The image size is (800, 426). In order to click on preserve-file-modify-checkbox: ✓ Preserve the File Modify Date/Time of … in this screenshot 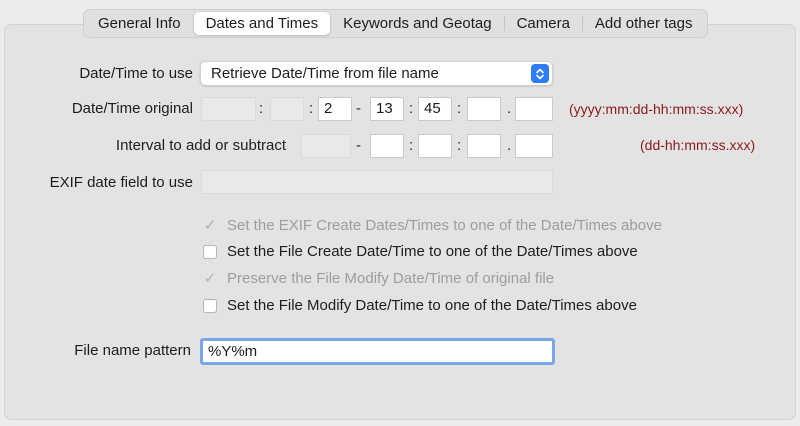, I will do `click(378, 278)`.